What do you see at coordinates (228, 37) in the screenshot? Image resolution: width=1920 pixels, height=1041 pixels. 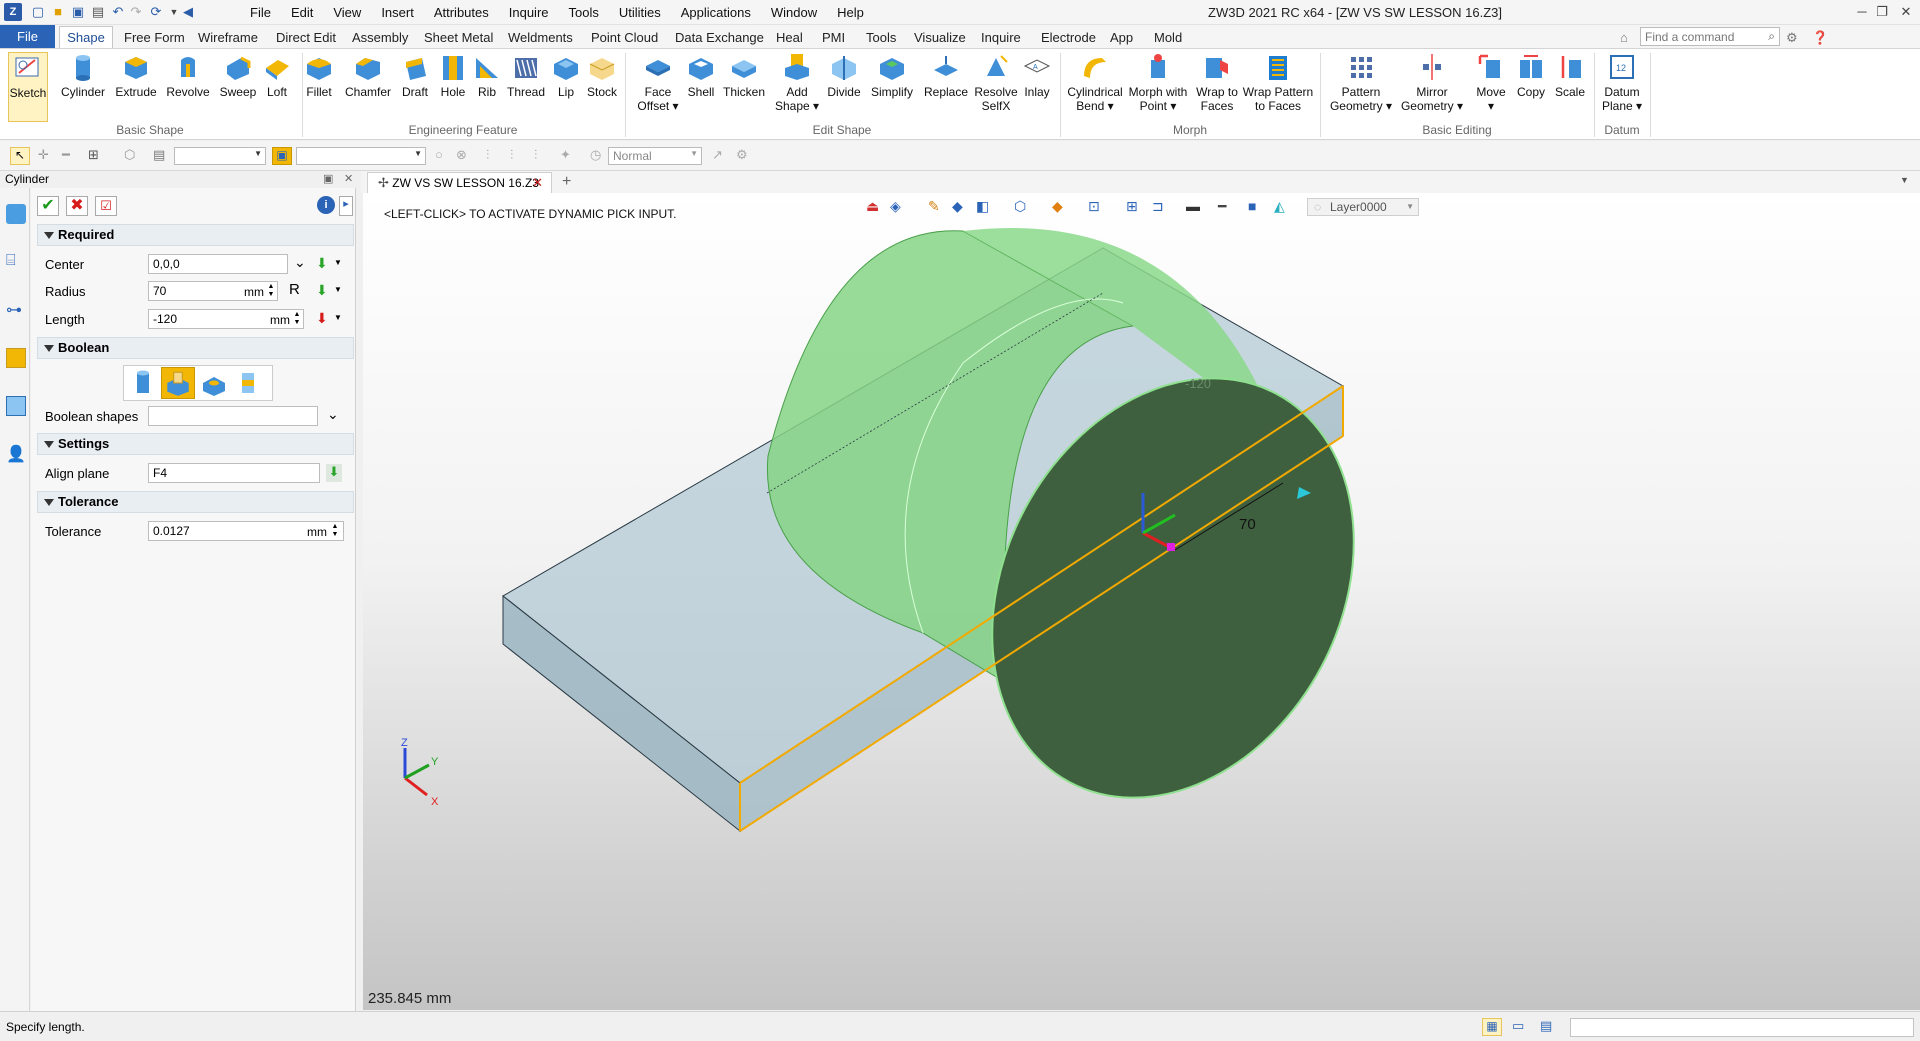 I see `tab-wireframe: Wireframe` at bounding box center [228, 37].